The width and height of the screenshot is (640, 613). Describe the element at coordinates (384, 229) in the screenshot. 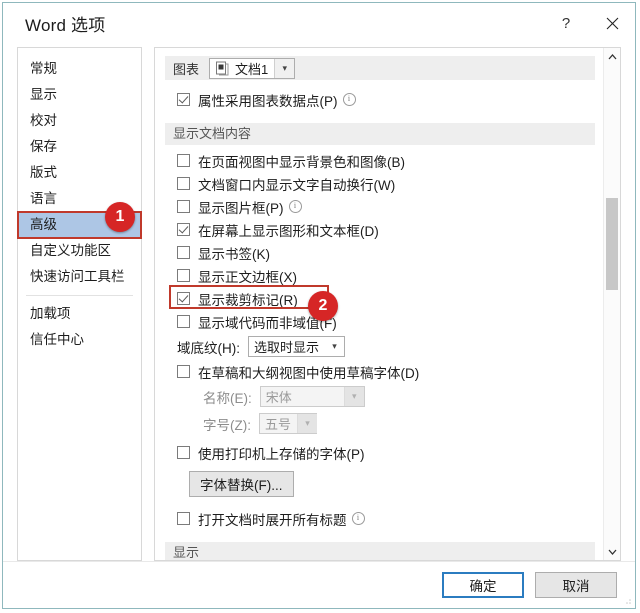

I see `checkbox-row-drawings-textboxes: 在屏幕上显示图形和文本框(D)` at that location.